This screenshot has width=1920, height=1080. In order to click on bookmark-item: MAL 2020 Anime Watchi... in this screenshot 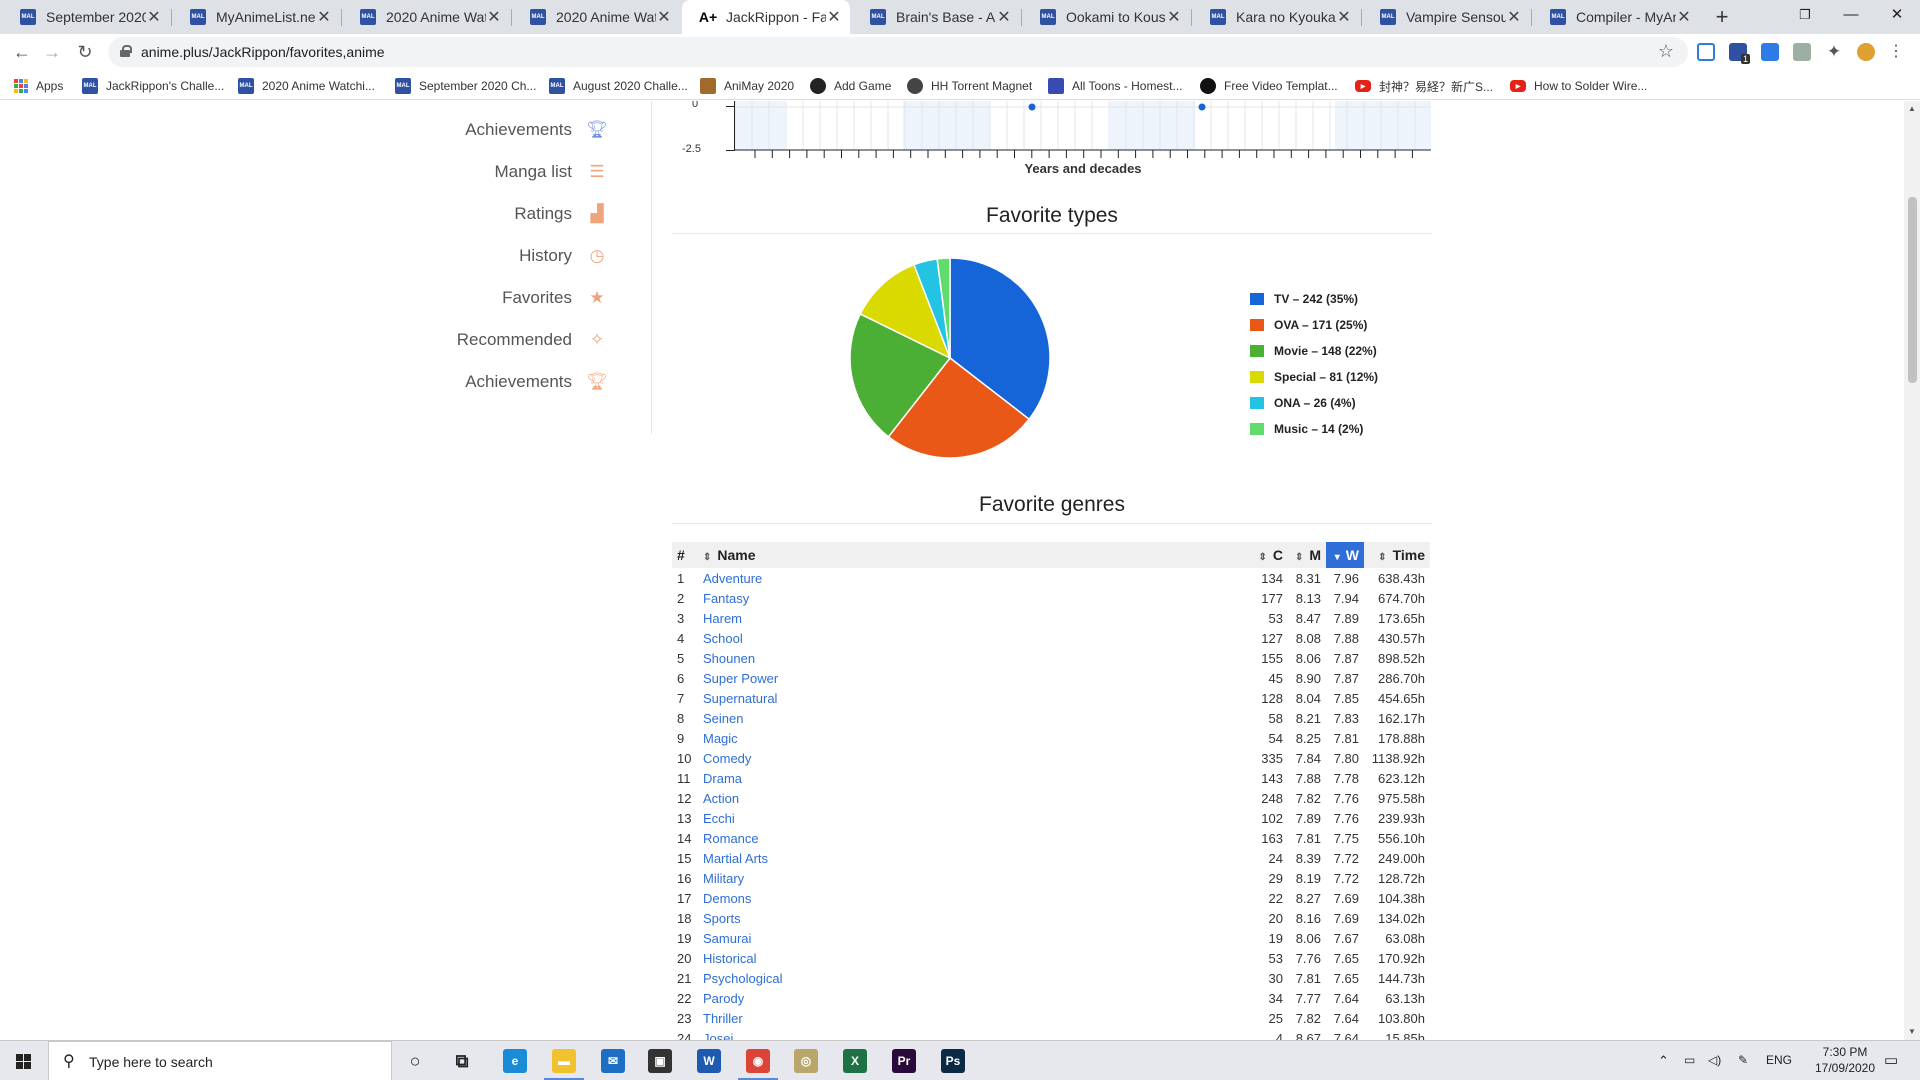, I will do `click(306, 86)`.